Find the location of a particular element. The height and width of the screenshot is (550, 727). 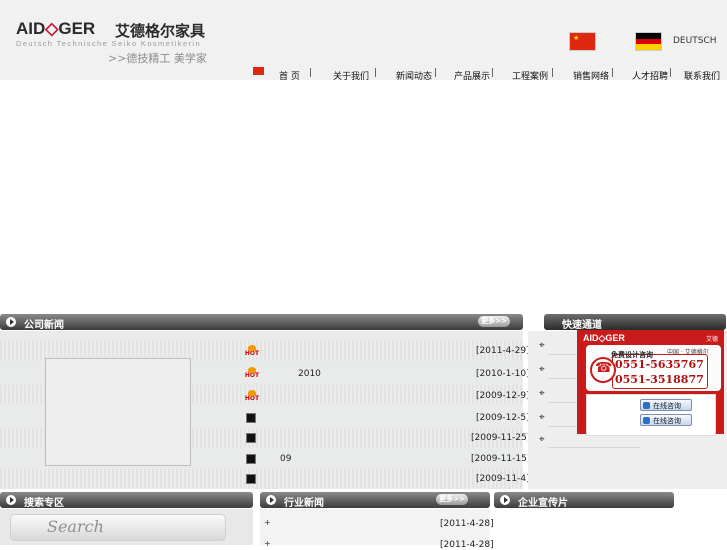

phone-number: 0551-3518877 is located at coordinates (659, 379).